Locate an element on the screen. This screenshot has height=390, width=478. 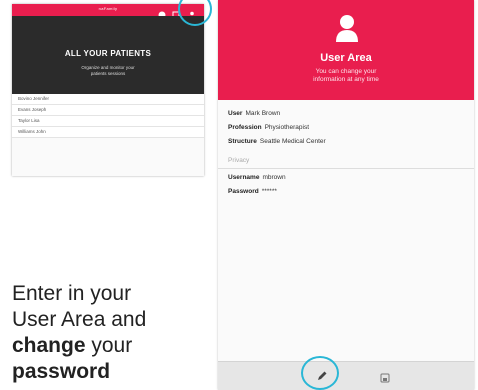
profession-row: Profession Physiotherapist is located at coordinates (346, 128).